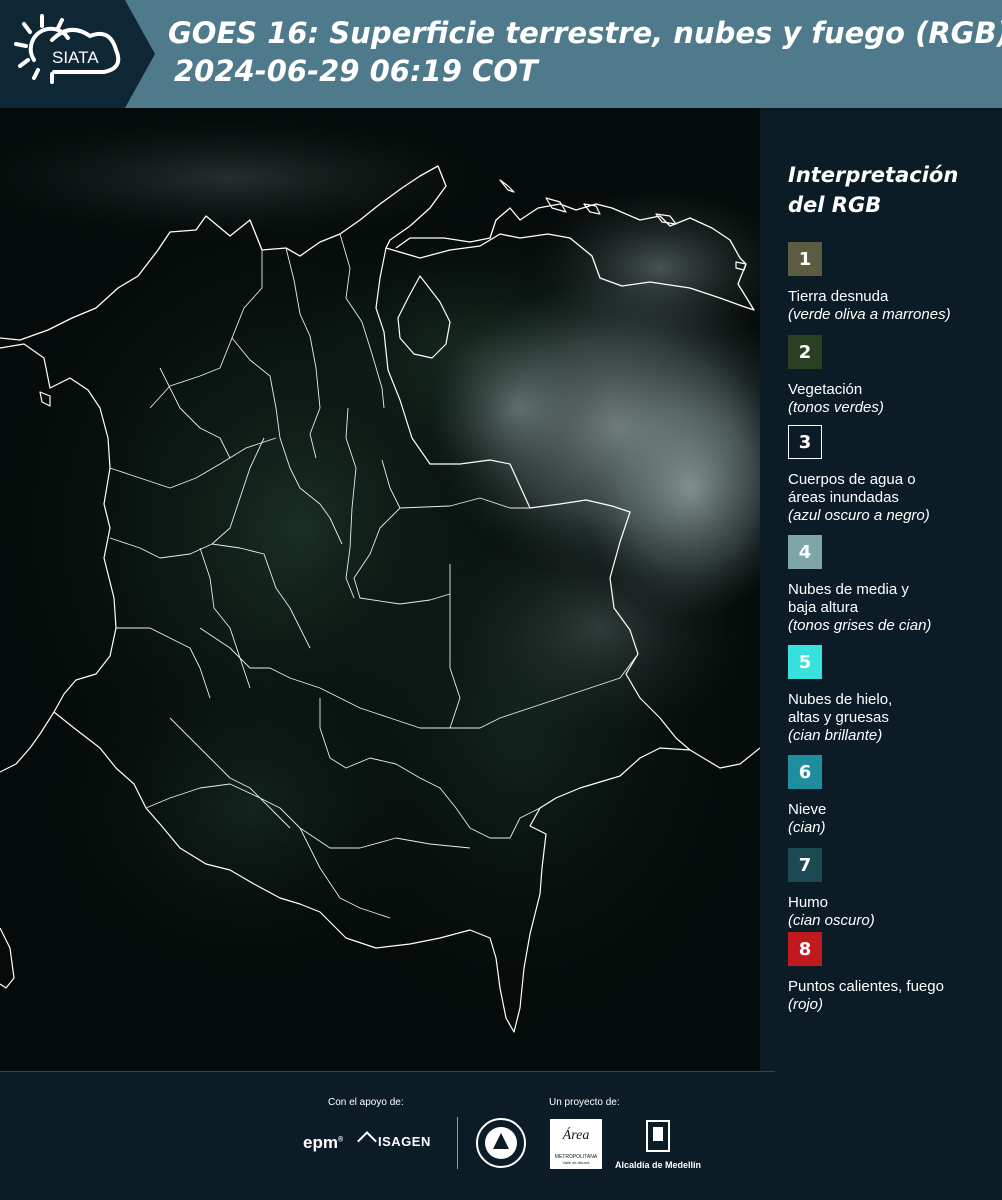 This screenshot has width=1002, height=1200. Describe the element at coordinates (576, 1144) in the screenshot. I see `sponsor-area-metropolitana: Área METROPOLITANA Valle de Aburrá` at that location.